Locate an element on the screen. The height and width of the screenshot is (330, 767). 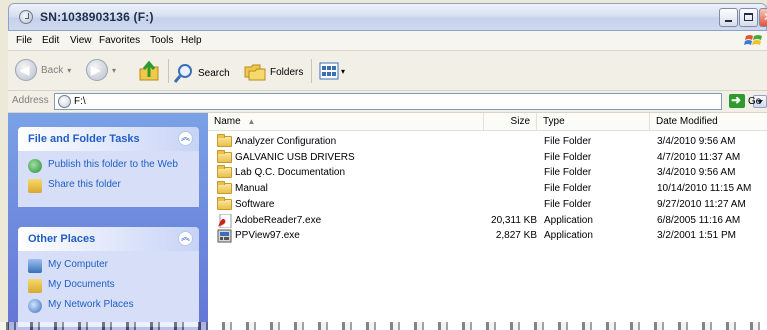
search-button: Search is located at coordinates (202, 73).